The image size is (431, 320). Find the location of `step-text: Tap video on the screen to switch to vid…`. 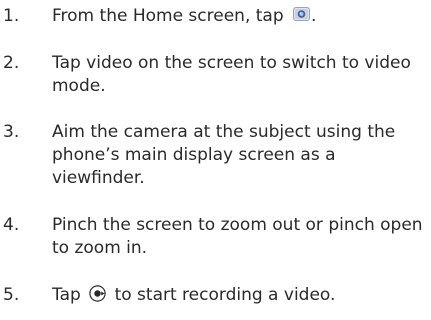

step-text: Tap video on the screen to switch to vid… is located at coordinates (231, 74).